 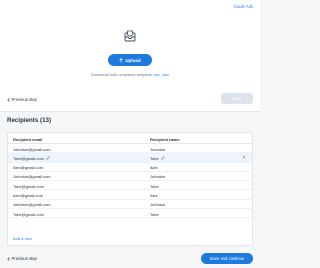 What do you see at coordinates (161, 74) in the screenshot?
I see `template-download-link: csv, xlsx` at bounding box center [161, 74].